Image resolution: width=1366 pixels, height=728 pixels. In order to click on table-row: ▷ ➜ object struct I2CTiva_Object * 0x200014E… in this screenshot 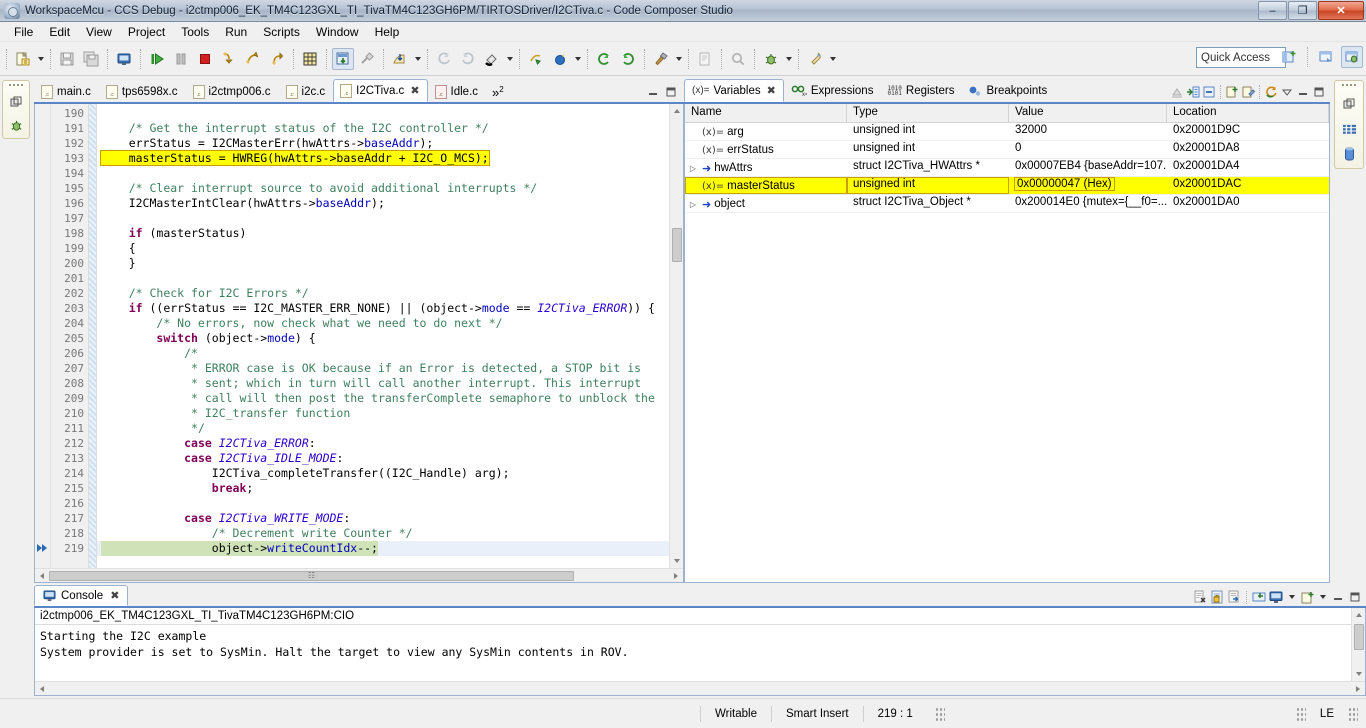, I will do `click(1007, 204)`.